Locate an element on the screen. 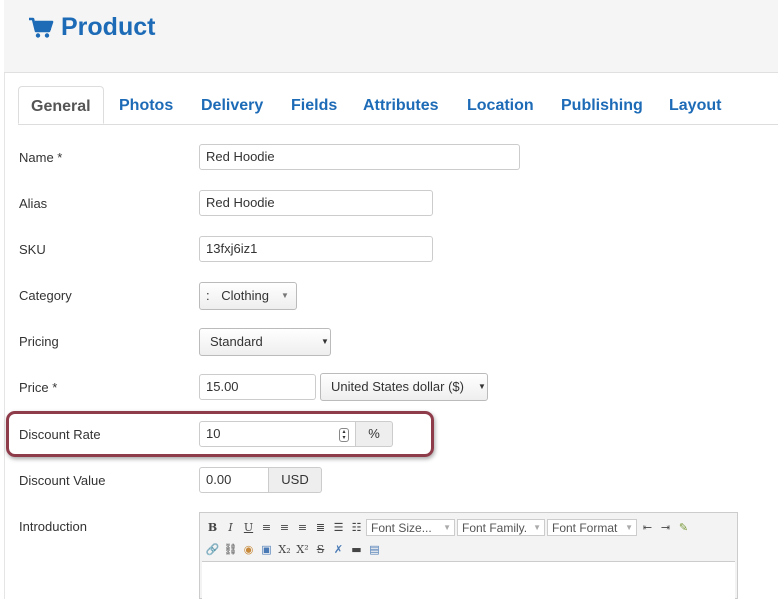 The height and width of the screenshot is (602, 778). underline-icon: U is located at coordinates (248, 527).